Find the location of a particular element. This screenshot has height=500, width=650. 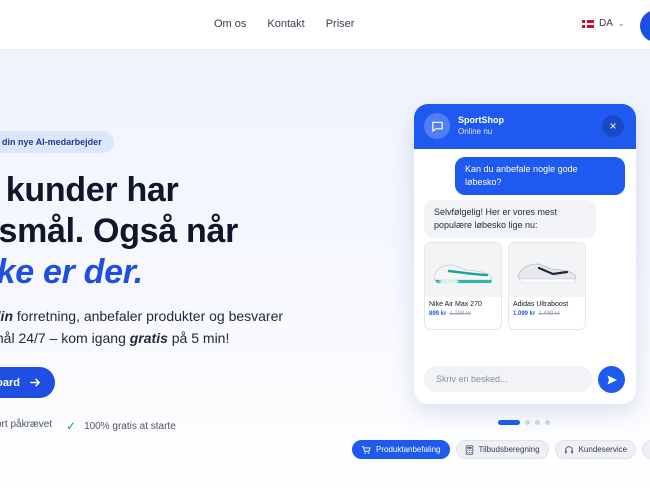

pill-offer-calculation: Tilbudsberegning is located at coordinates (502, 449).